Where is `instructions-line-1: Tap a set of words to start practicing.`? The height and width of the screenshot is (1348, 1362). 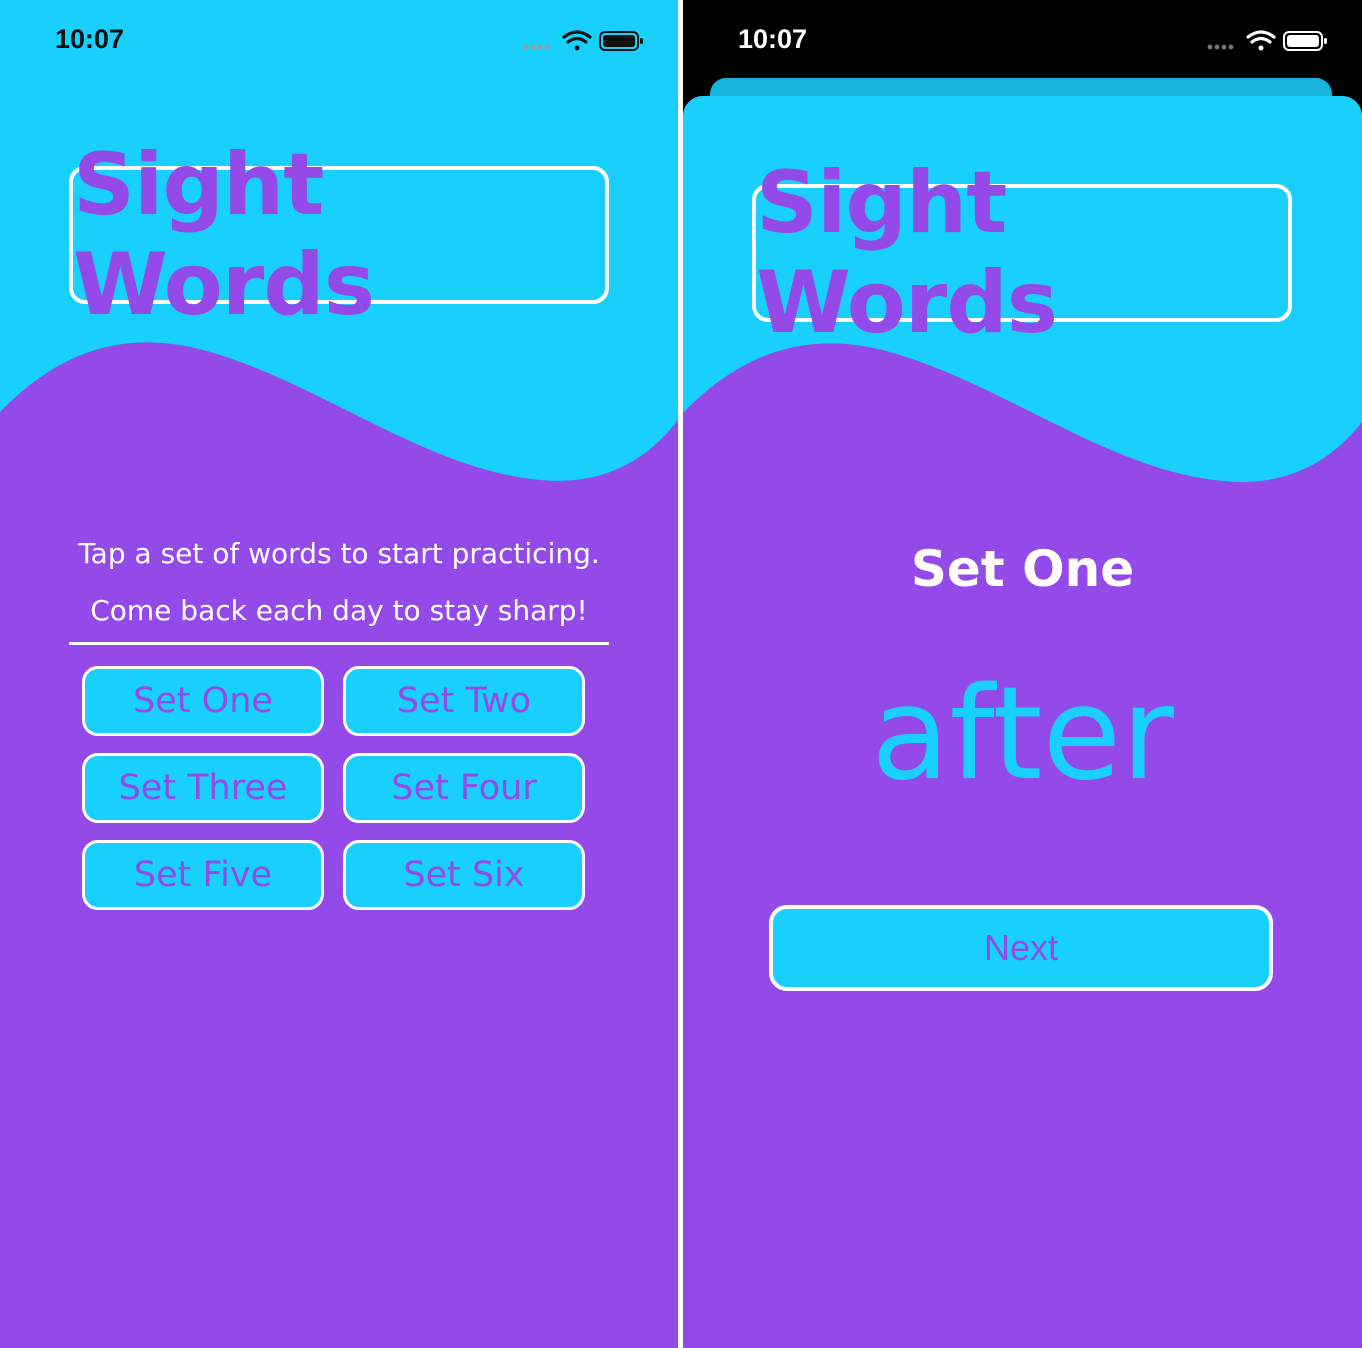
instructions-line-1: Tap a set of words to start practicing. is located at coordinates (339, 553).